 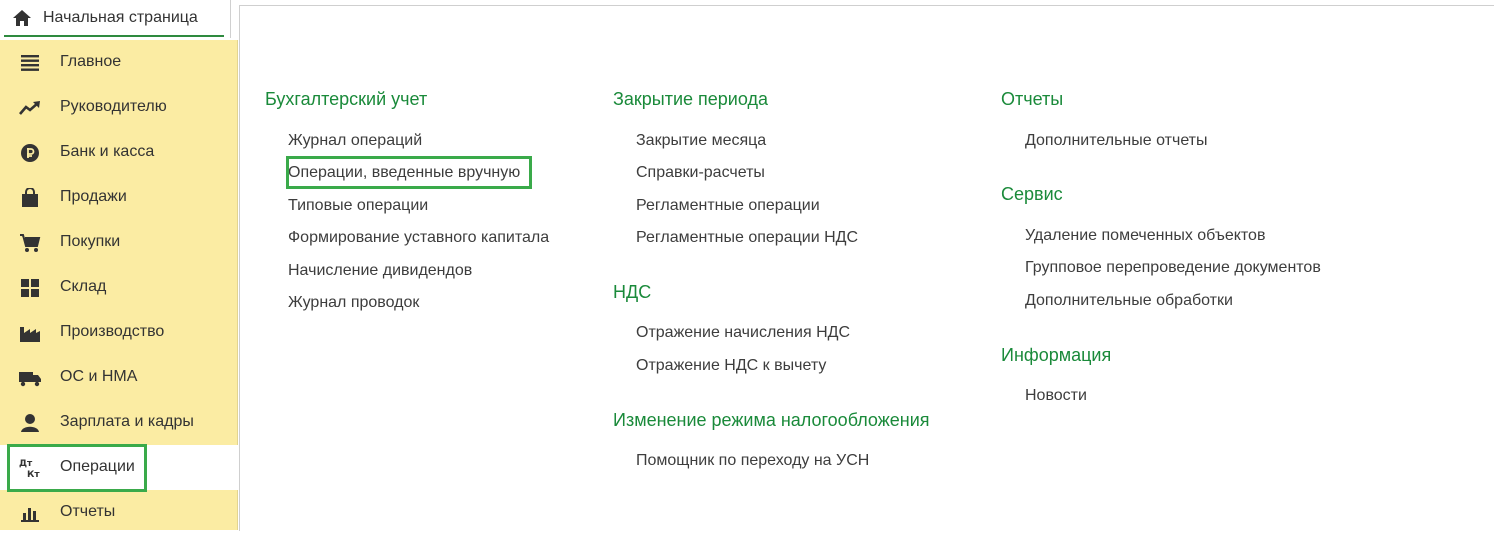 What do you see at coordinates (1116, 141) in the screenshot?
I see `link-additional-reports: Дополнительные отчеты` at bounding box center [1116, 141].